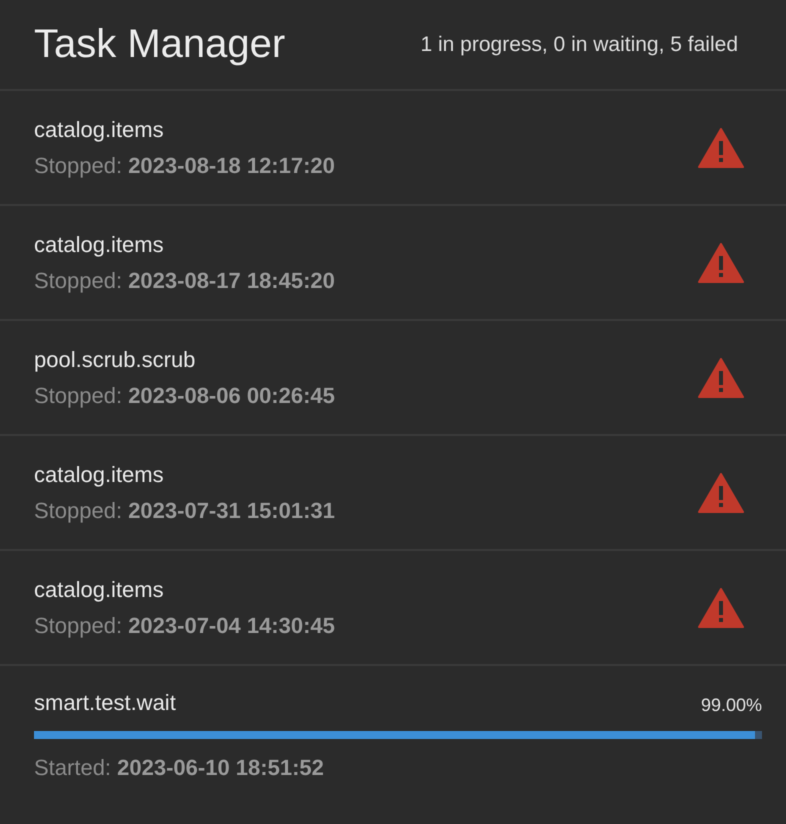  Describe the element at coordinates (184, 511) in the screenshot. I see `task-status: Stopped: 2023-07-31 15:01:31` at that location.